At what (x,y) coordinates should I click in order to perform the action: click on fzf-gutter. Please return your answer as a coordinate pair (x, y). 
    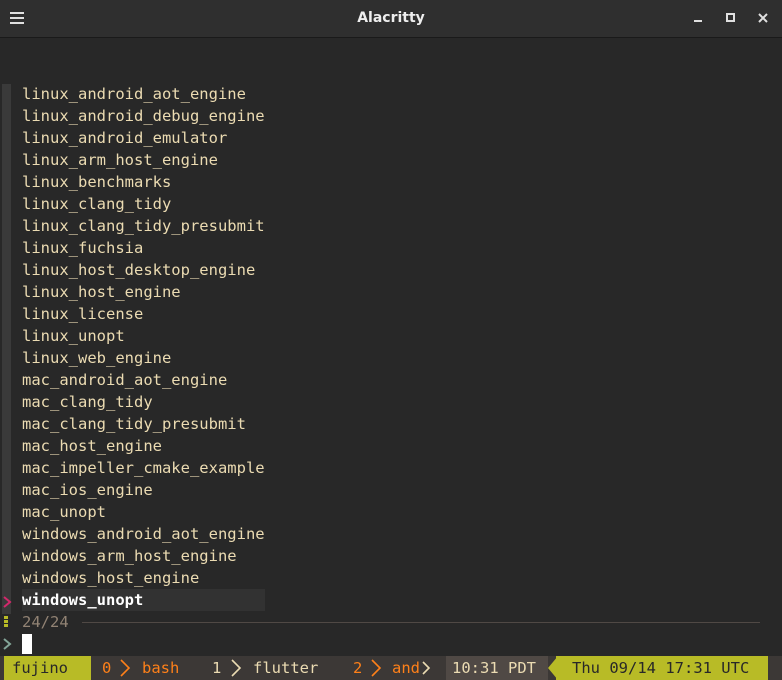
    Looking at the image, I should click on (6, 349).